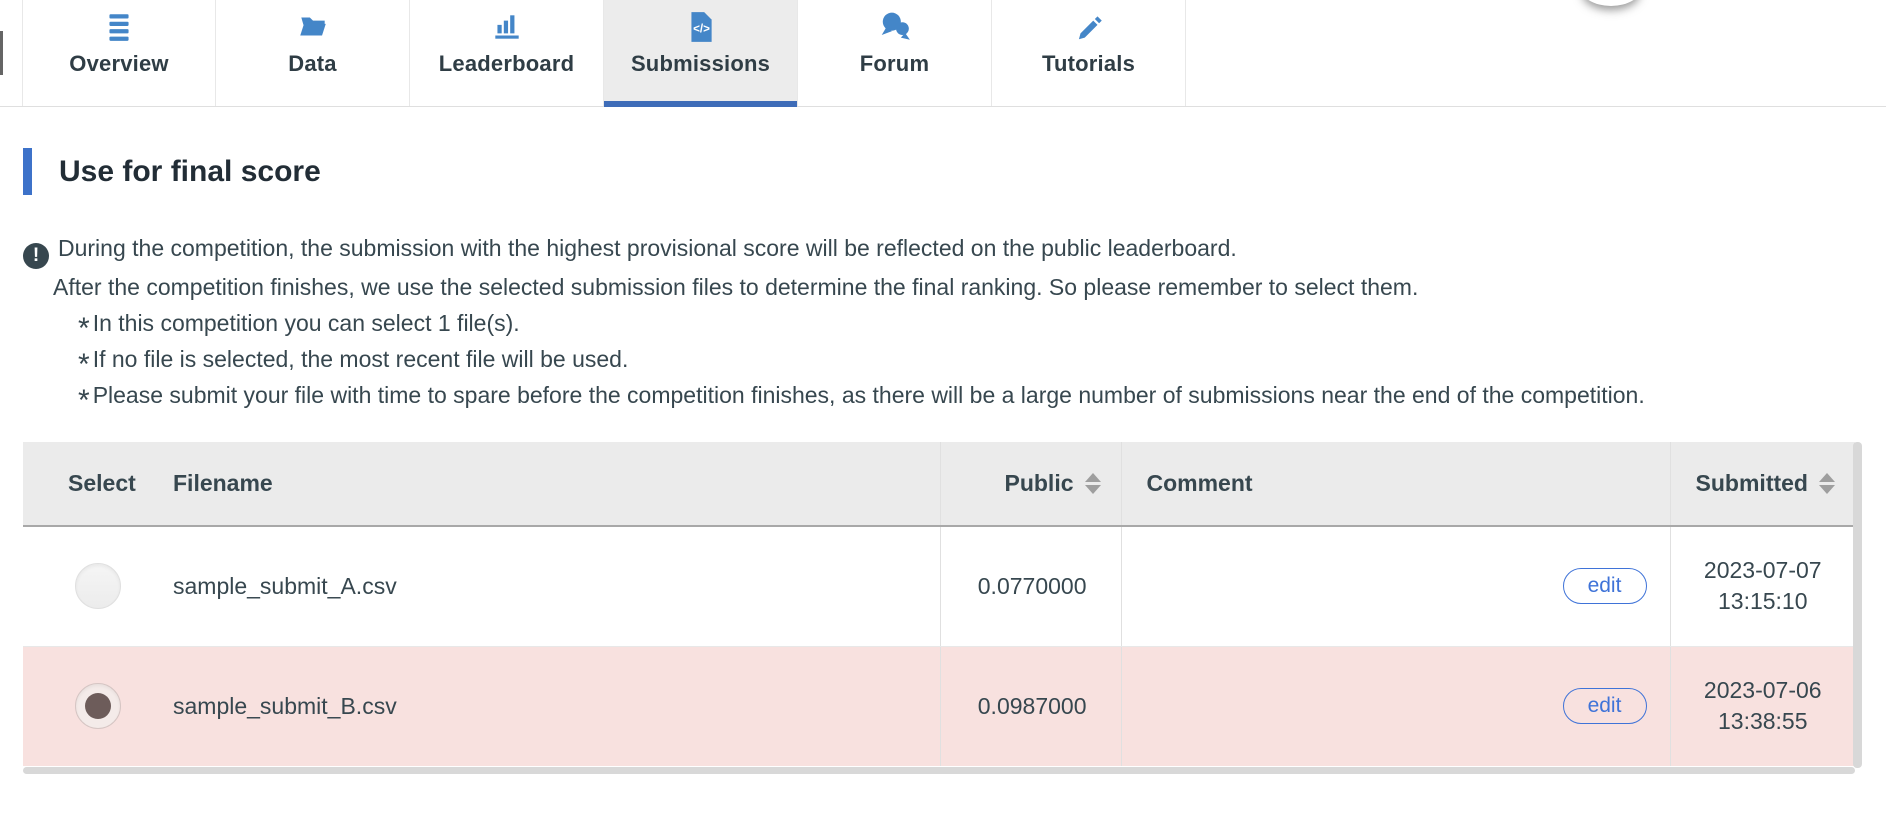 The width and height of the screenshot is (1886, 836). What do you see at coordinates (894, 63) in the screenshot?
I see `tab-label: Forum` at bounding box center [894, 63].